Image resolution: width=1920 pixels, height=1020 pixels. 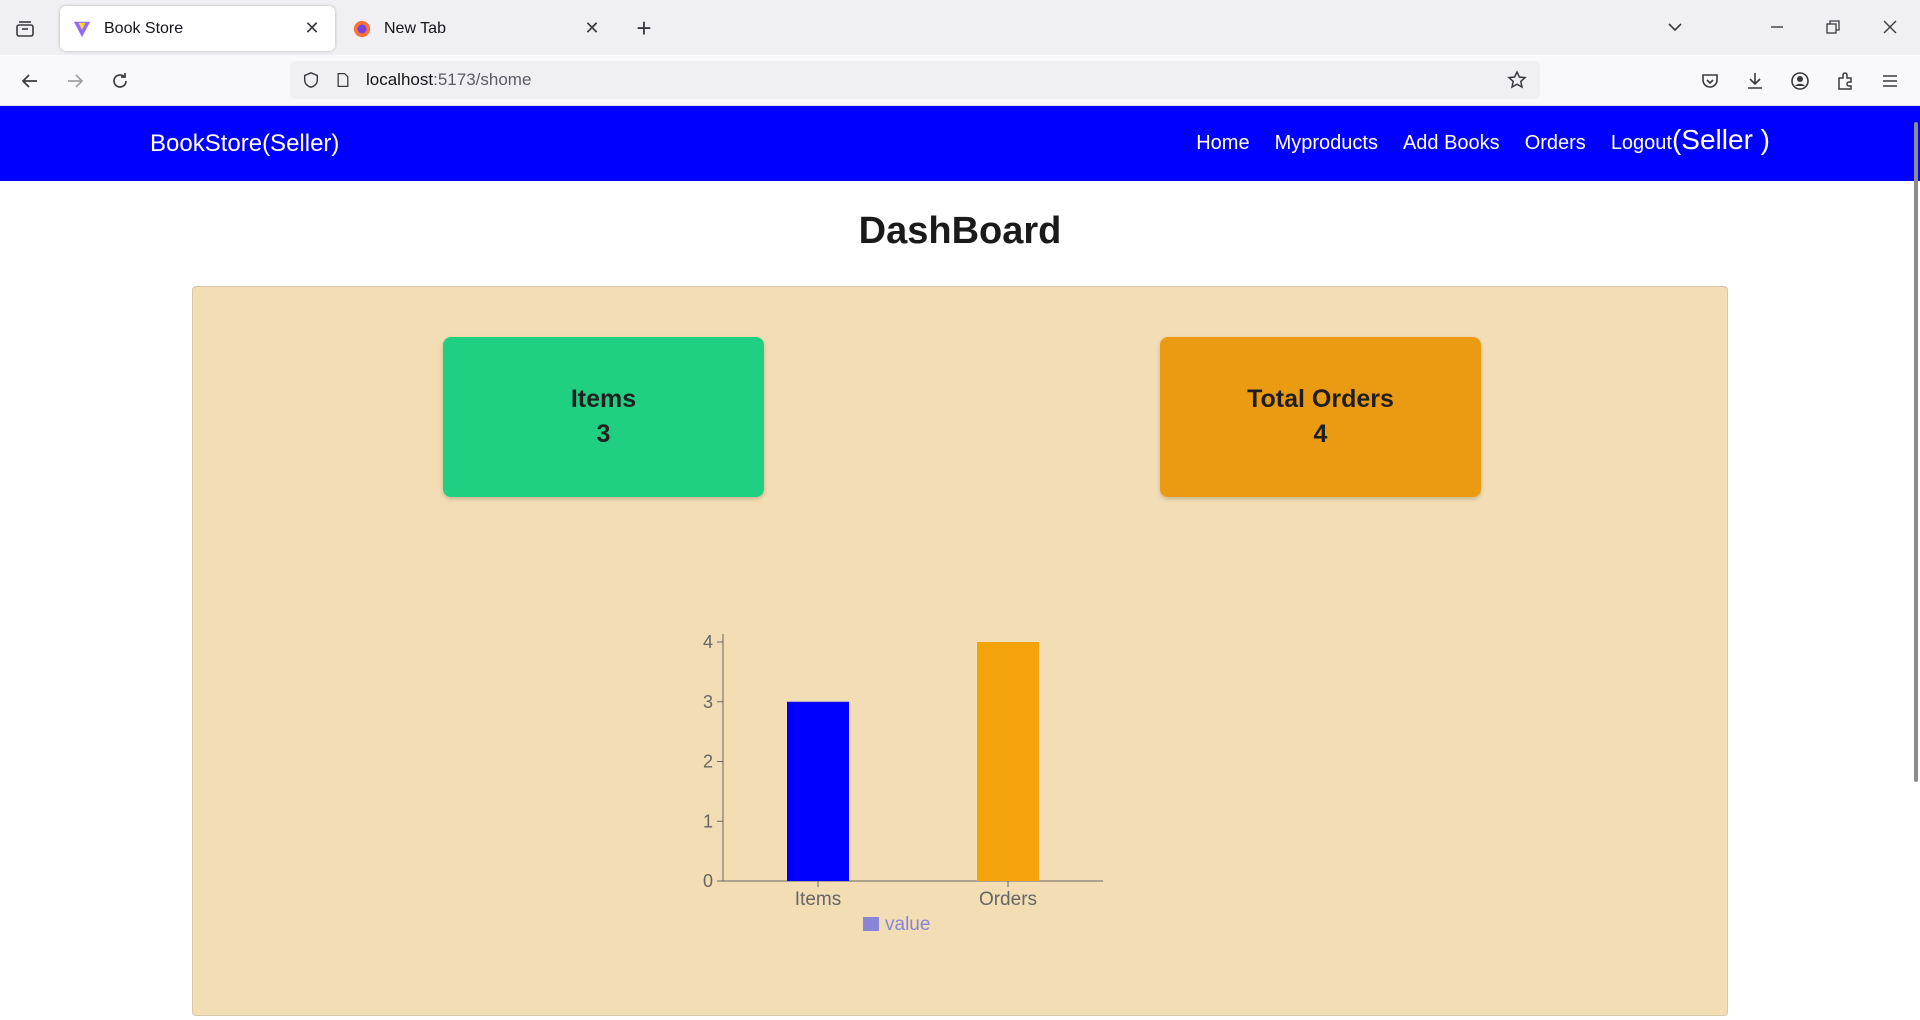 What do you see at coordinates (1845, 81) in the screenshot?
I see `extensions-icon` at bounding box center [1845, 81].